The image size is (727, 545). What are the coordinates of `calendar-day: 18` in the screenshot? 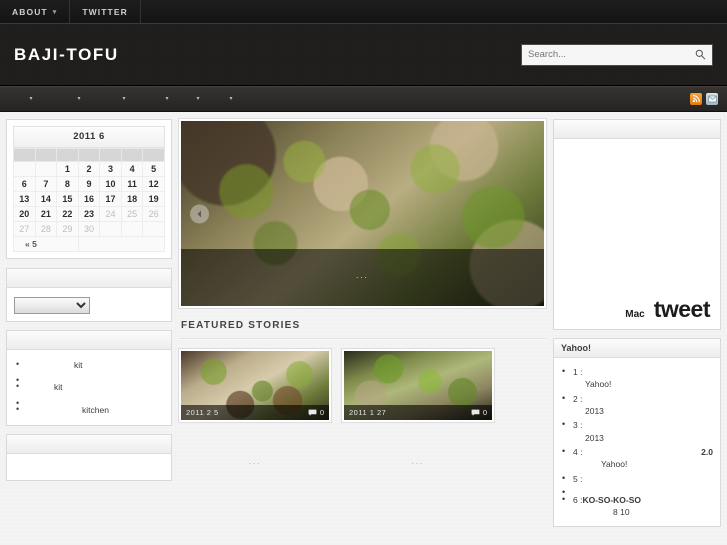 It's located at (132, 199).